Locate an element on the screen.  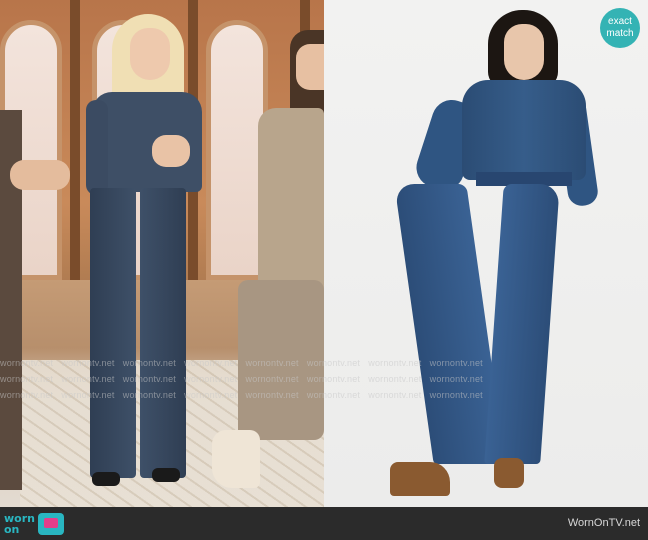
denim-jumpsuit-bodice is located at coordinates (524, 130).